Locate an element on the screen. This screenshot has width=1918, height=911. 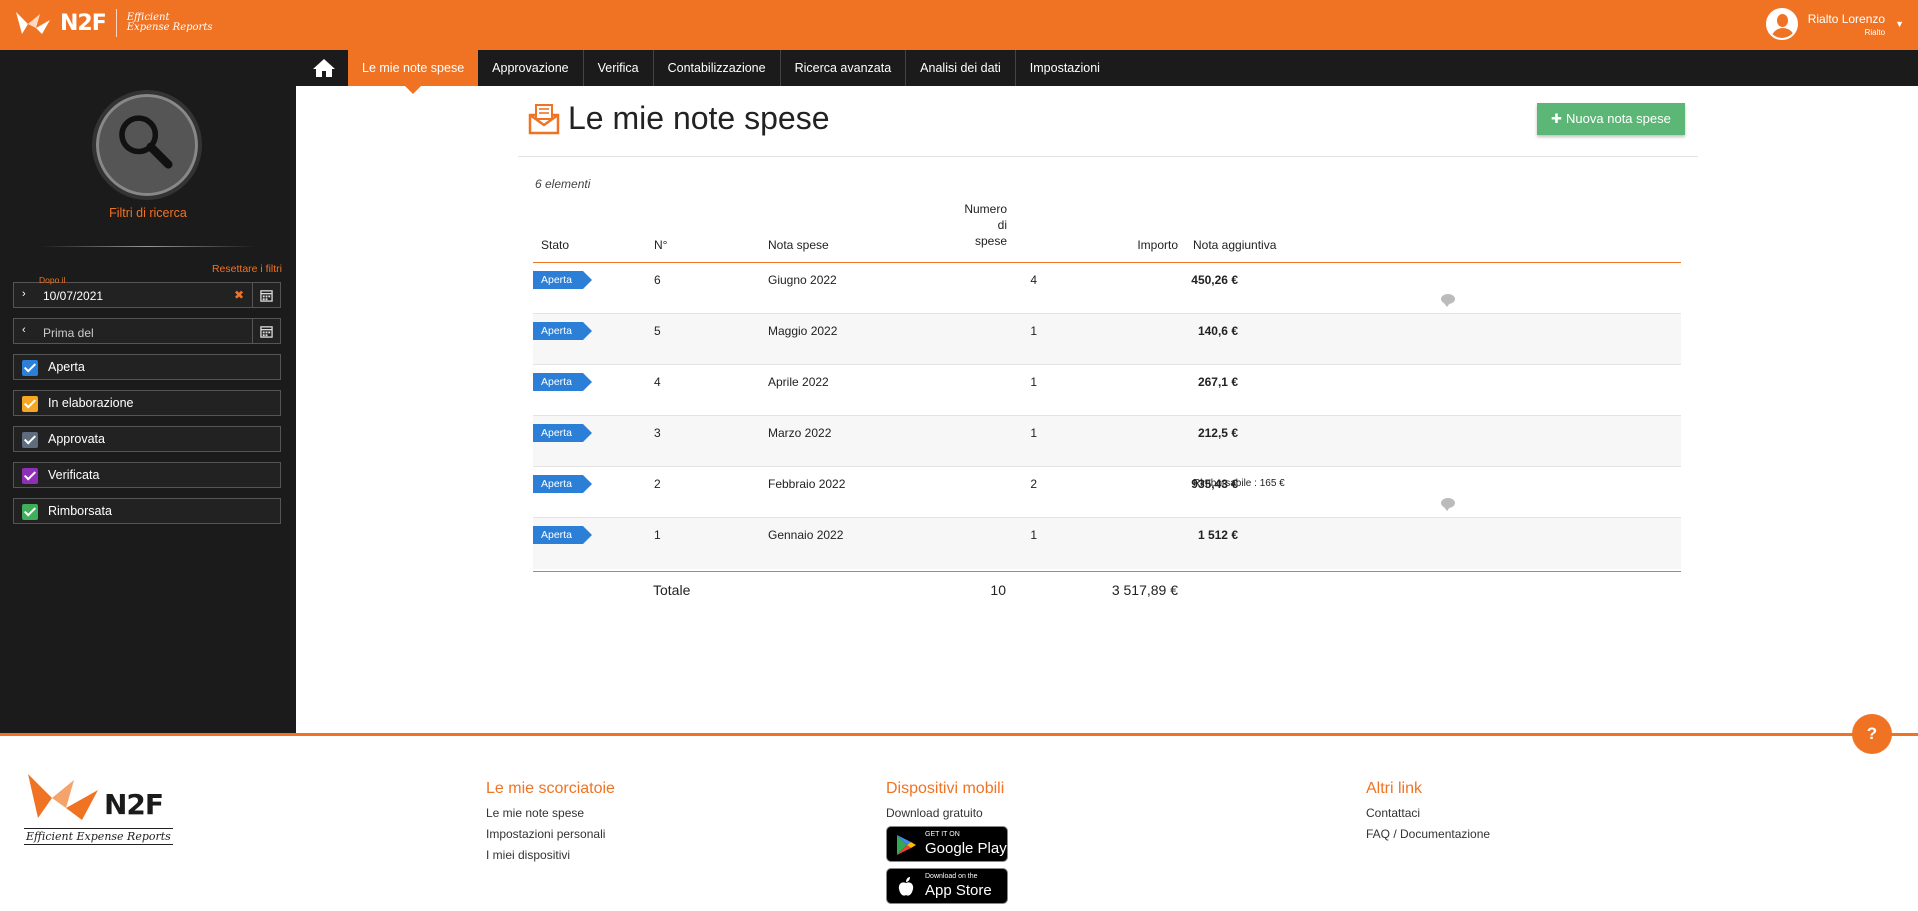
additional-note: Rimborsabile : 165 € is located at coordinates (1239, 483).